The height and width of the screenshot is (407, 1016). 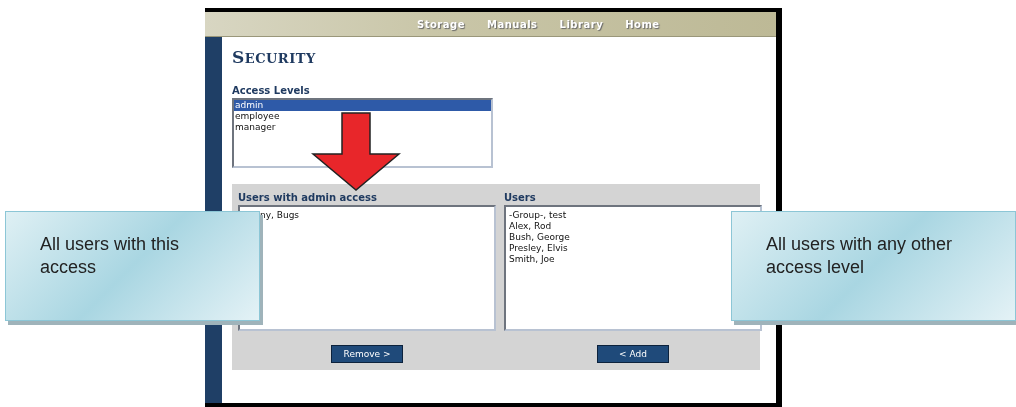 What do you see at coordinates (520, 197) in the screenshot?
I see `section-label: Users` at bounding box center [520, 197].